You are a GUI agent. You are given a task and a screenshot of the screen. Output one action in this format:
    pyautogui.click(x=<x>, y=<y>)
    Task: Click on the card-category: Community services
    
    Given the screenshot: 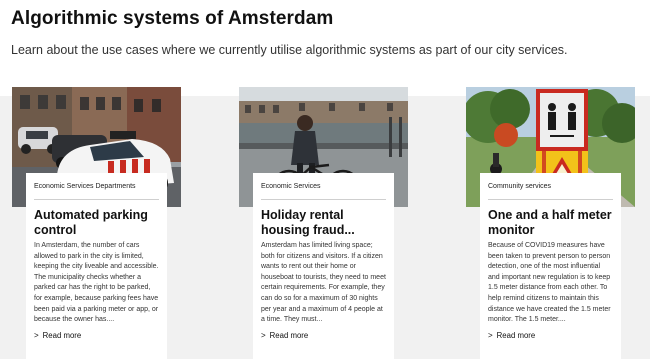 What is the action you would take?
    pyautogui.click(x=550, y=191)
    